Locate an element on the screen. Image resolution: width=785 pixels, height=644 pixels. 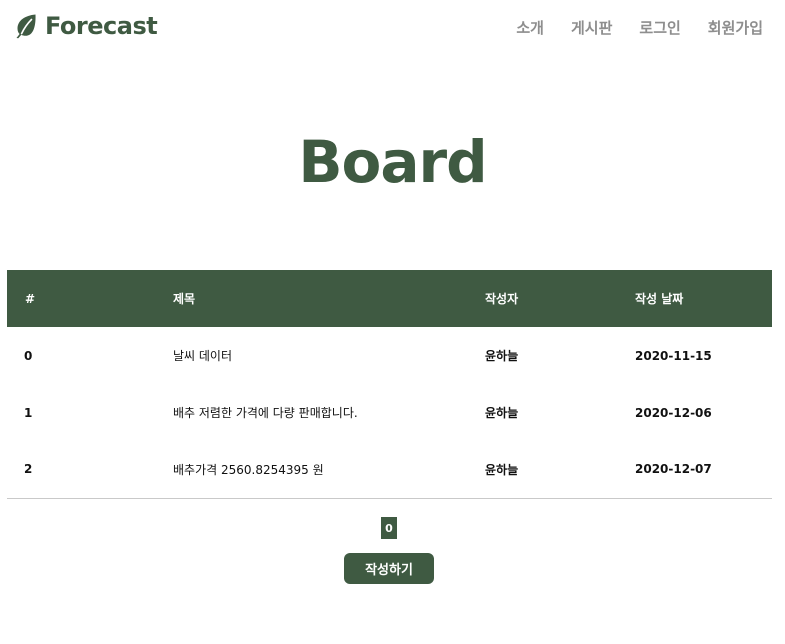
row-num: 1 is located at coordinates (28, 412).